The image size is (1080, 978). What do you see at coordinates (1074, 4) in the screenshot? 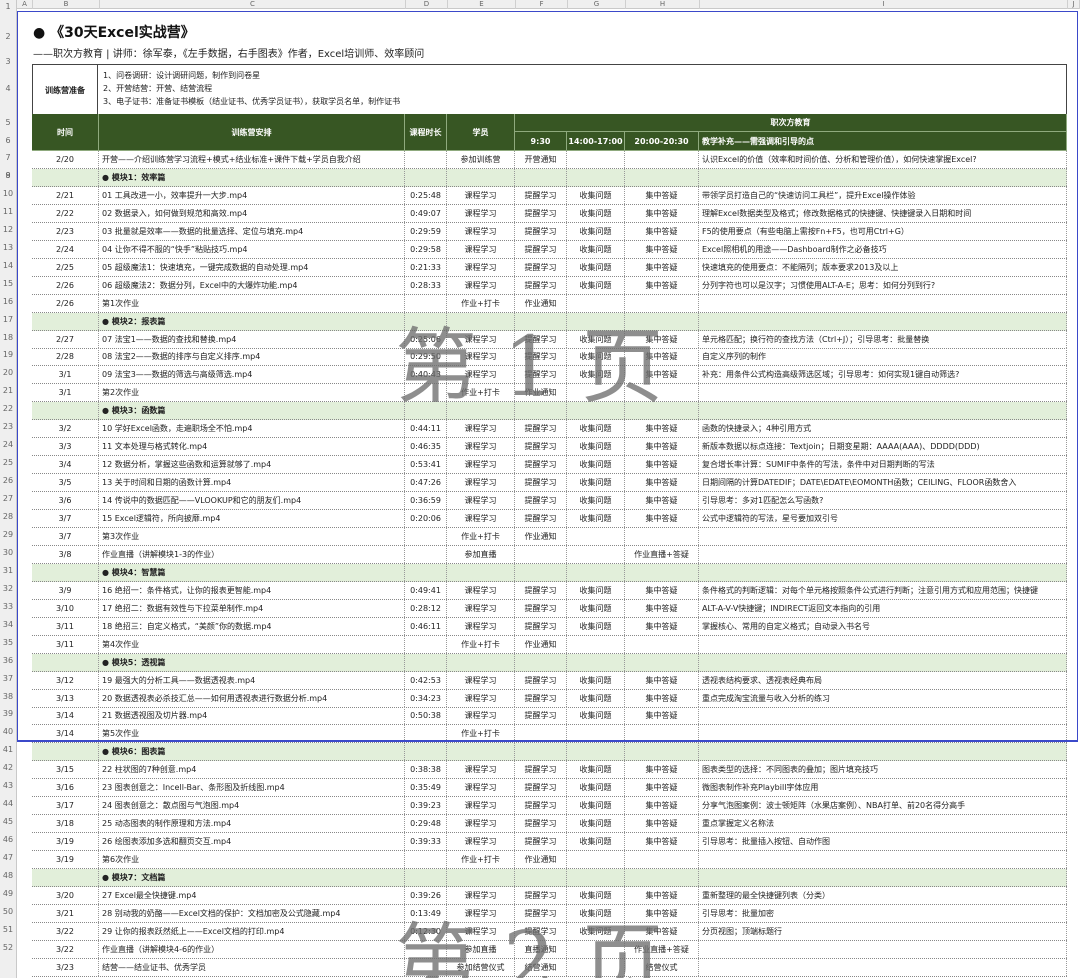
I see `column-header: J` at bounding box center [1074, 4].